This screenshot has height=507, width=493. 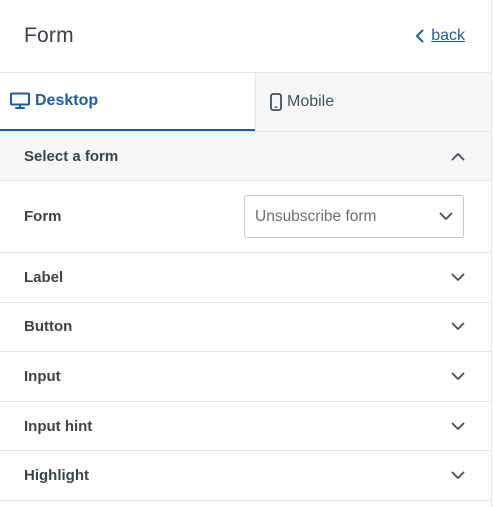 I want to click on section-label-settings: Label, so click(x=245, y=278).